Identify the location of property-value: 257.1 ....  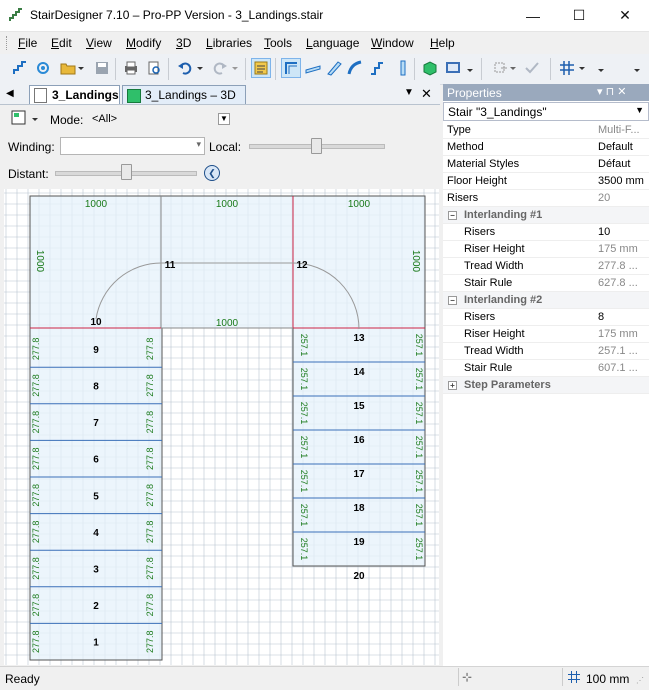
(623, 351).